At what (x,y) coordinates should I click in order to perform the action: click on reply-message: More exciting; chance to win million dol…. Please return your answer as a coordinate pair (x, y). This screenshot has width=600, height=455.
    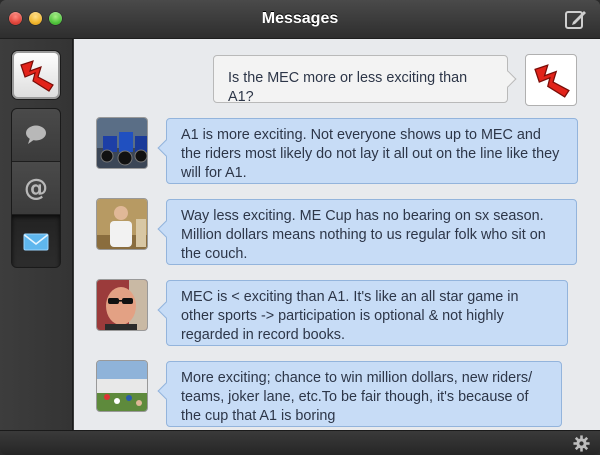
    Looking at the image, I should click on (359, 394).